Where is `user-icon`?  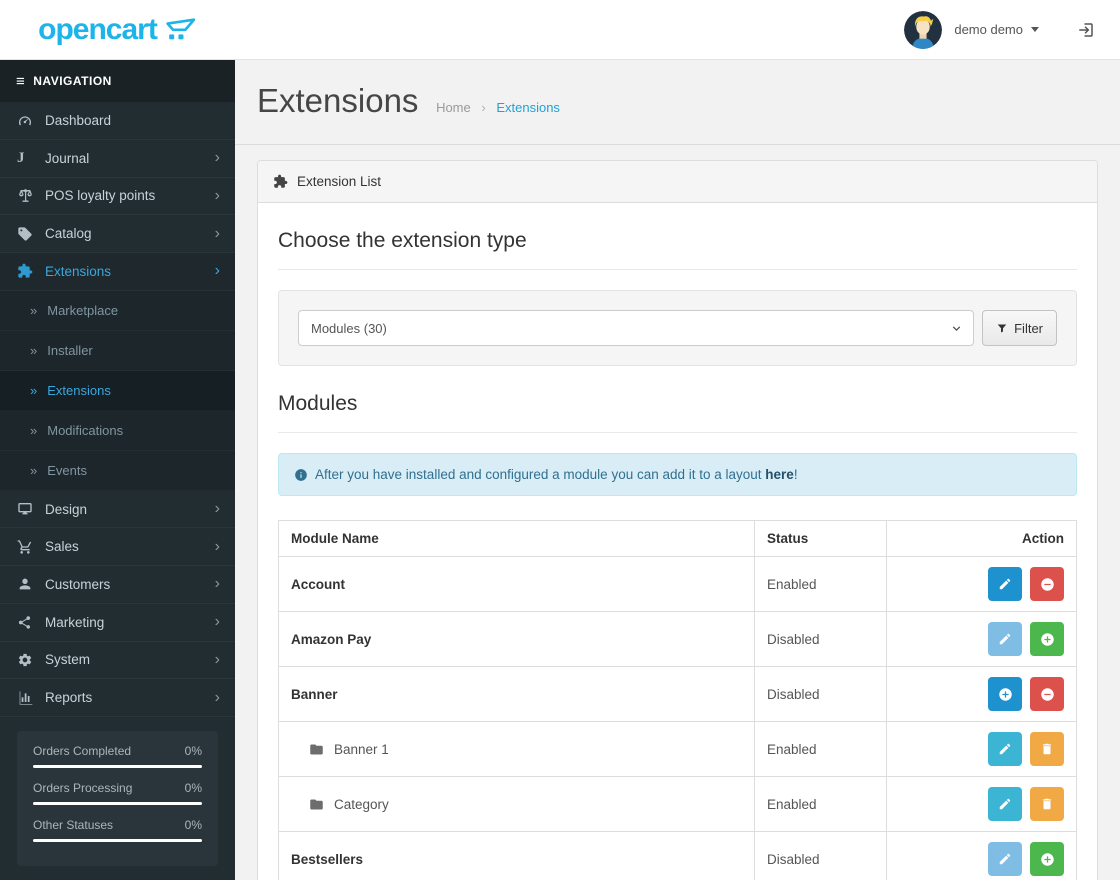
user-icon is located at coordinates (31, 584).